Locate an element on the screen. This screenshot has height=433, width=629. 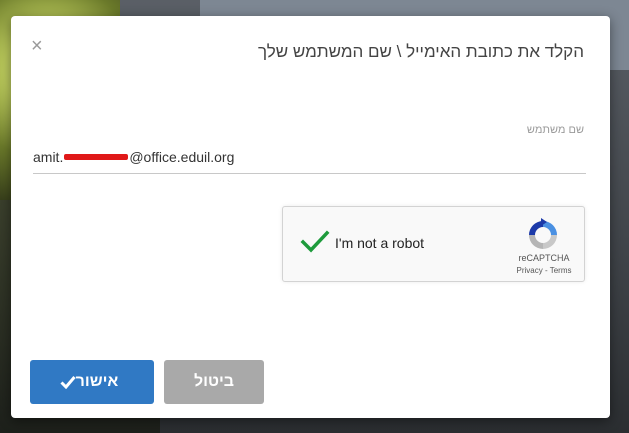
recaptcha-brand: reCAPTCHA is located at coordinates (544, 258).